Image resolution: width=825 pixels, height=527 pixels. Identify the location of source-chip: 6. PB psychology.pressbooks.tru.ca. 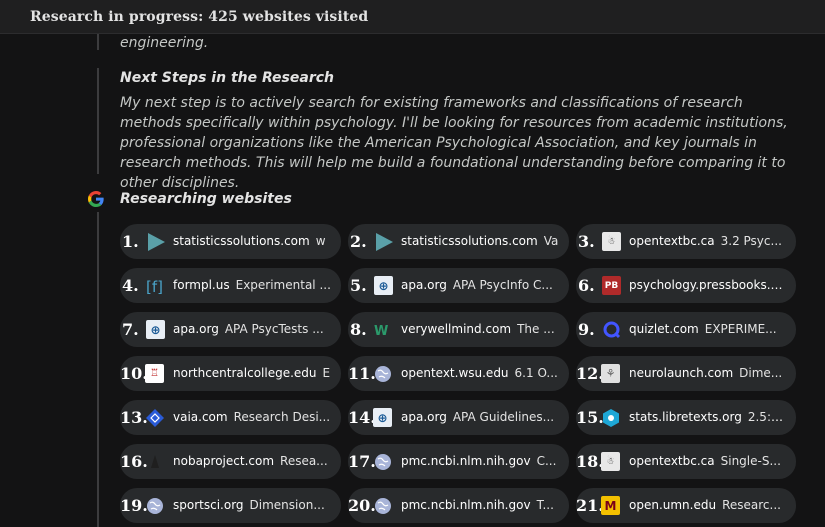
(686, 285).